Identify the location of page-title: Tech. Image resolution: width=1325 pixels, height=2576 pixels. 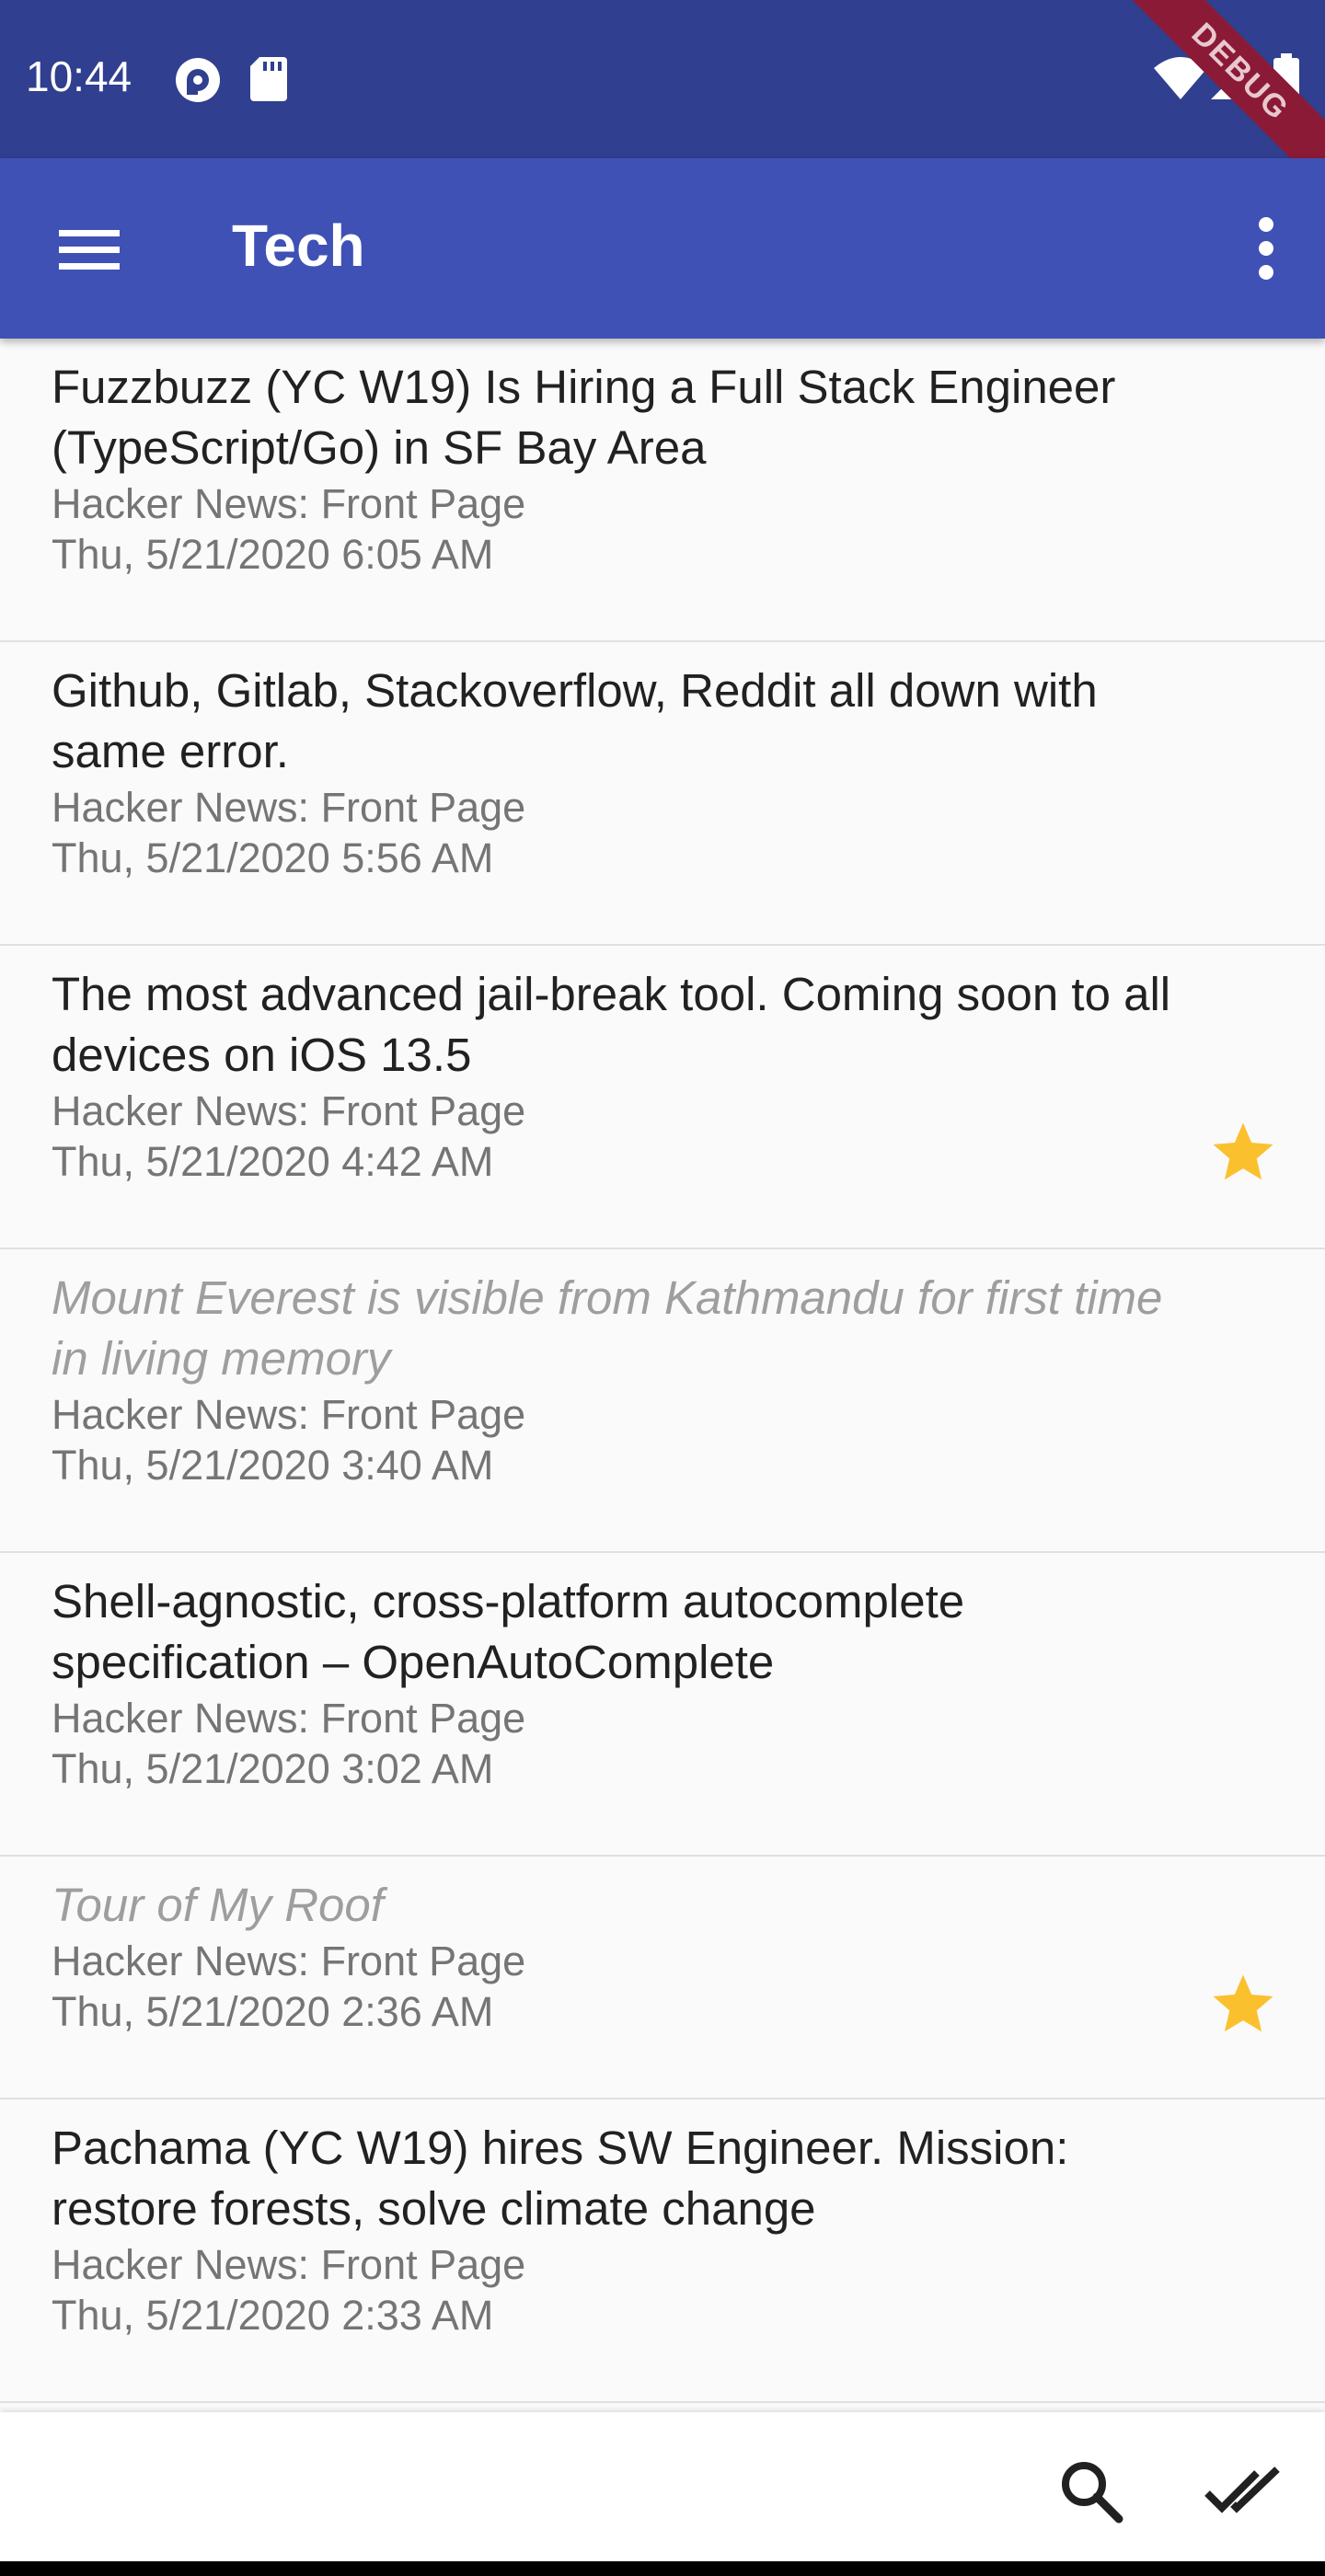
(298, 246).